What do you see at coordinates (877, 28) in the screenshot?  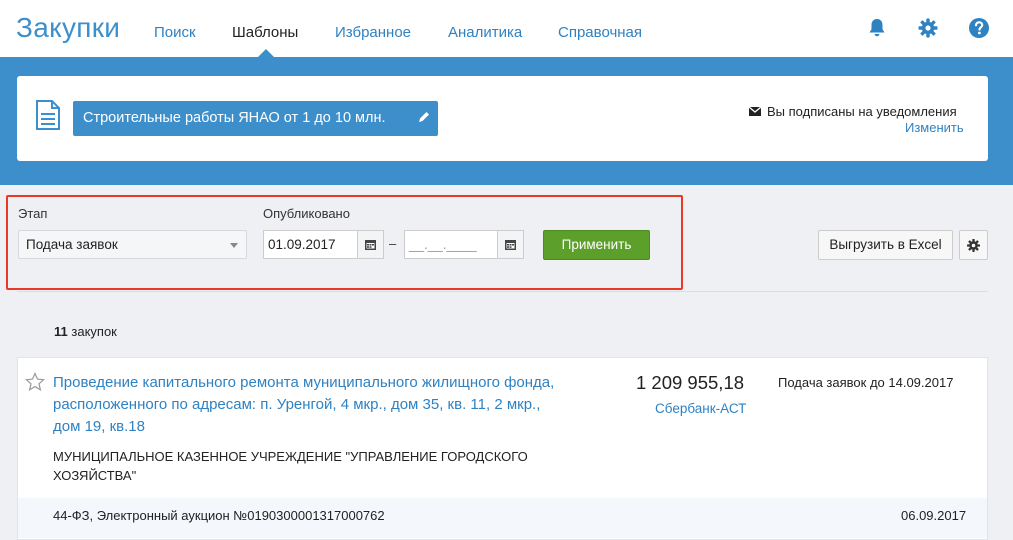 I see `bell-icon` at bounding box center [877, 28].